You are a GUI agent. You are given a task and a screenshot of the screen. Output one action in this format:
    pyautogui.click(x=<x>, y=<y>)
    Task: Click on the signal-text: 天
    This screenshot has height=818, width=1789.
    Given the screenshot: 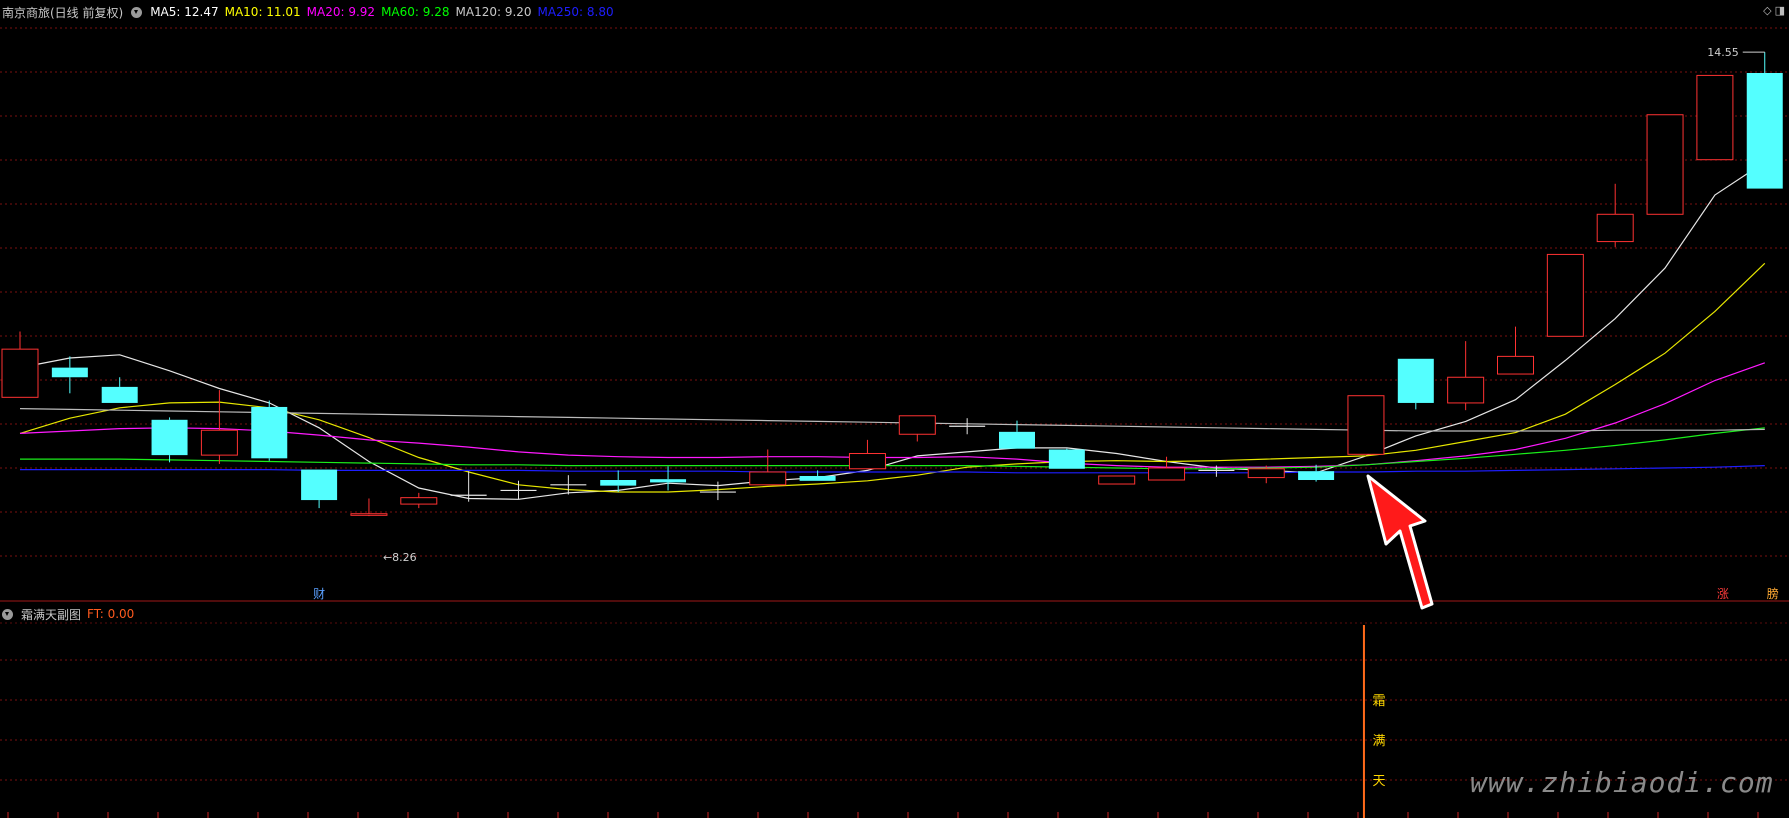 What is the action you would take?
    pyautogui.click(x=1378, y=781)
    